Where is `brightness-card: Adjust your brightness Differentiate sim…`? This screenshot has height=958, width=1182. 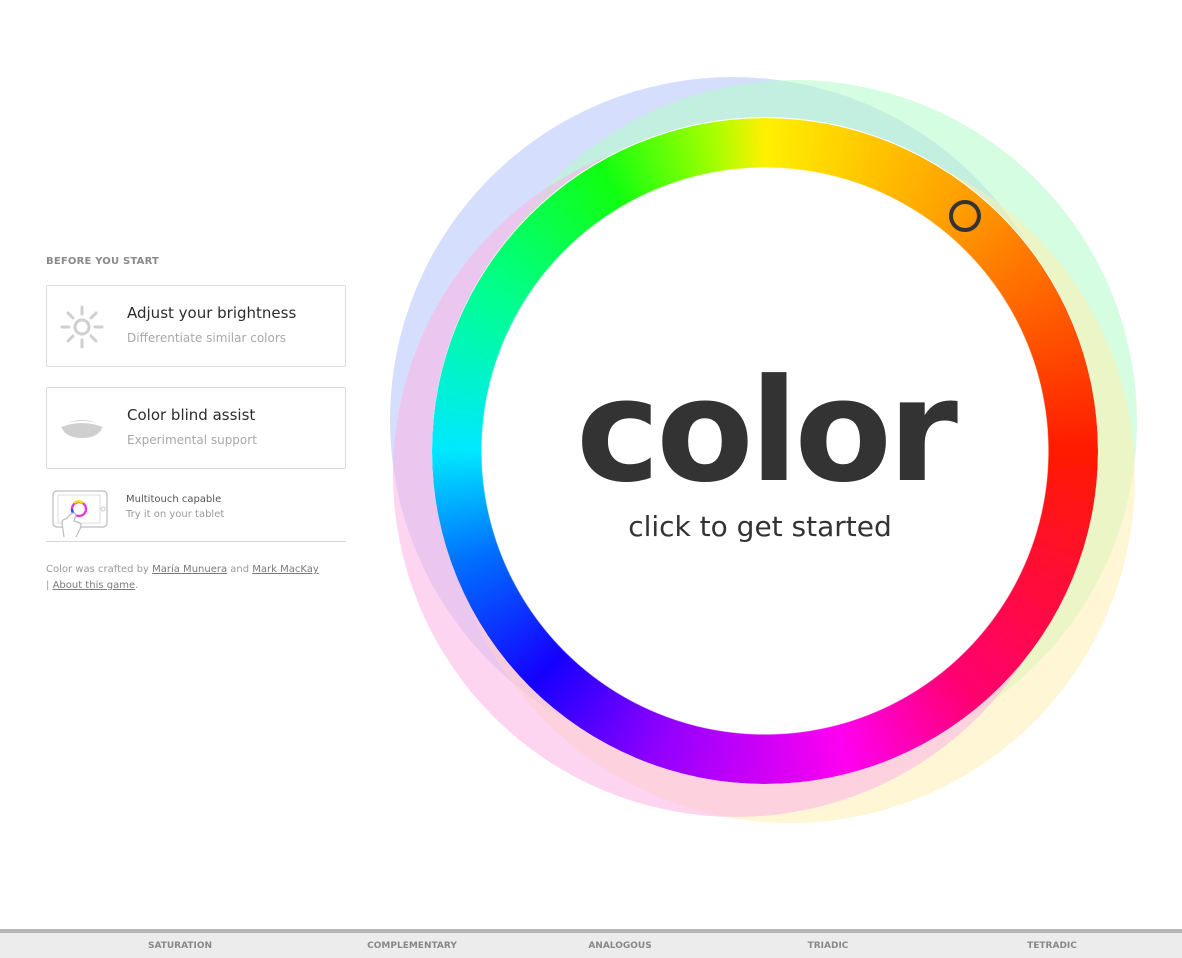
brightness-card: Adjust your brightness Differentiate sim… is located at coordinates (196, 326).